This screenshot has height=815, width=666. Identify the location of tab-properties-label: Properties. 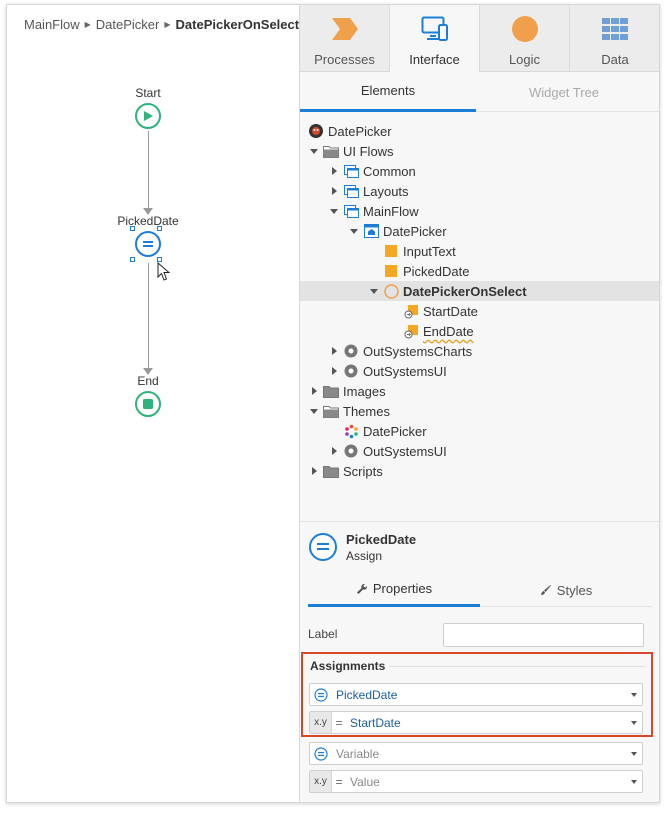
(402, 588).